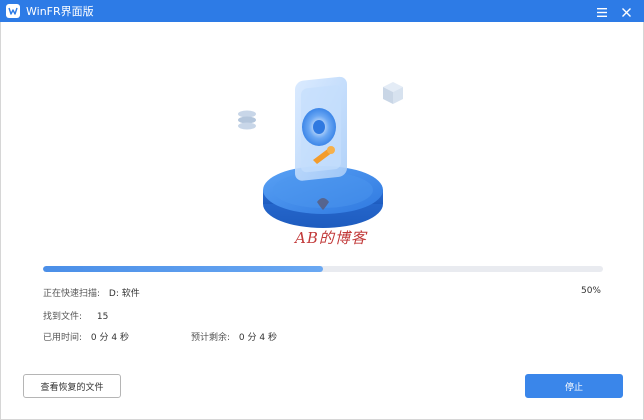 Image resolution: width=644 pixels, height=420 pixels. I want to click on elapsed-time-value: 0 分 4 秒, so click(109, 338).